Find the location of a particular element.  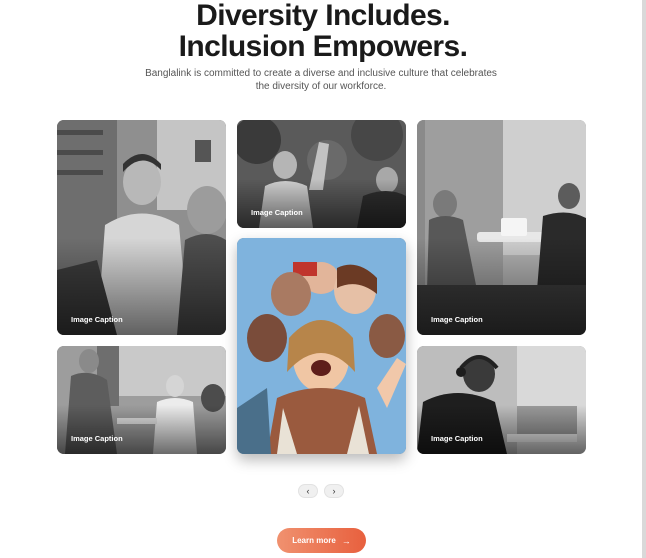

prev-button: ‹ is located at coordinates (308, 491).